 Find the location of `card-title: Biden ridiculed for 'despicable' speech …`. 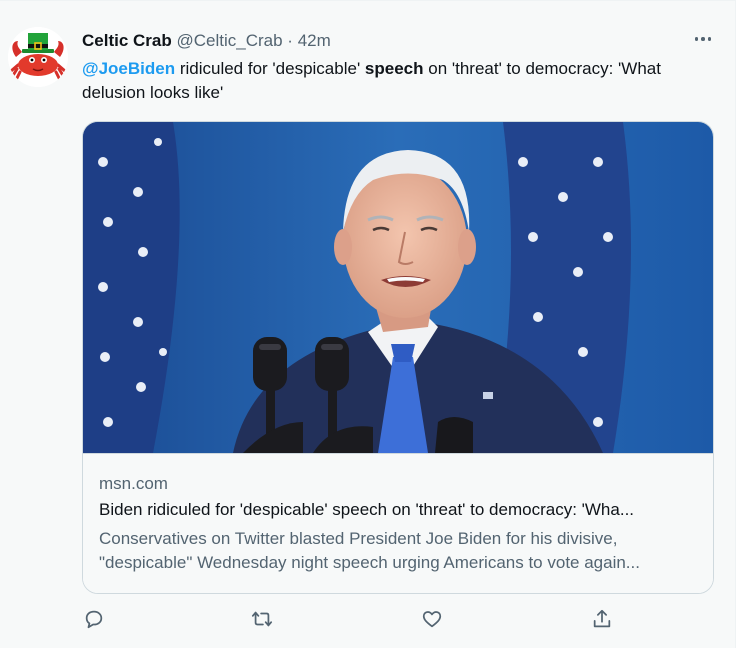

card-title: Biden ridiculed for 'despicable' speech … is located at coordinates (367, 509).